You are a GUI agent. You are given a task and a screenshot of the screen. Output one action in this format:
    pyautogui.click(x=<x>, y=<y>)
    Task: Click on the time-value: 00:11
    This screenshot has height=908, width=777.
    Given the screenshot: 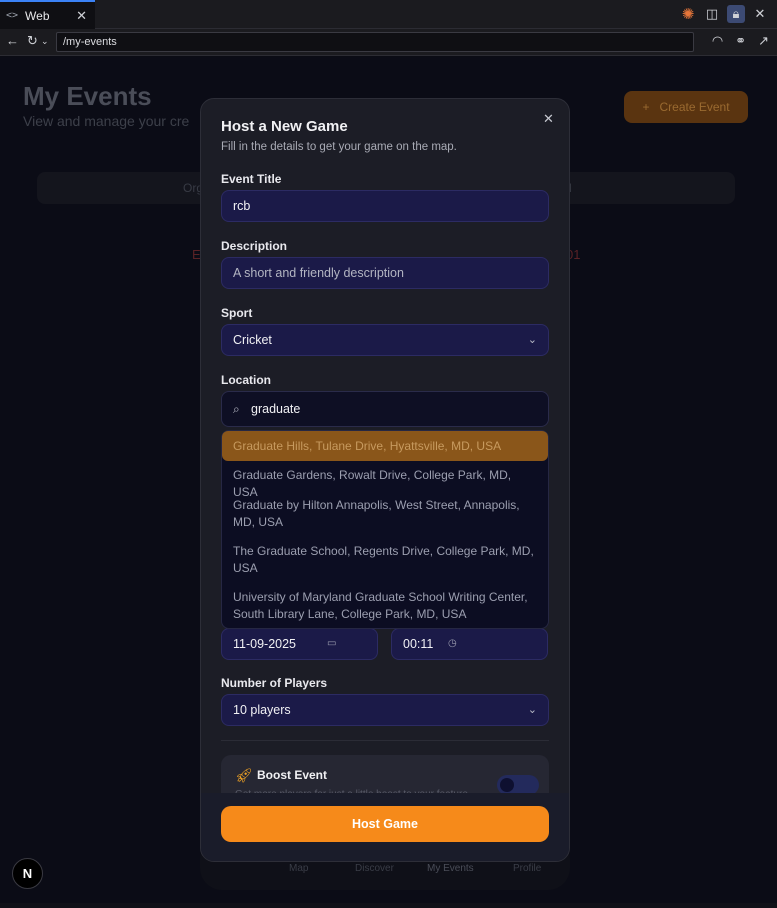 What is the action you would take?
    pyautogui.click(x=418, y=644)
    